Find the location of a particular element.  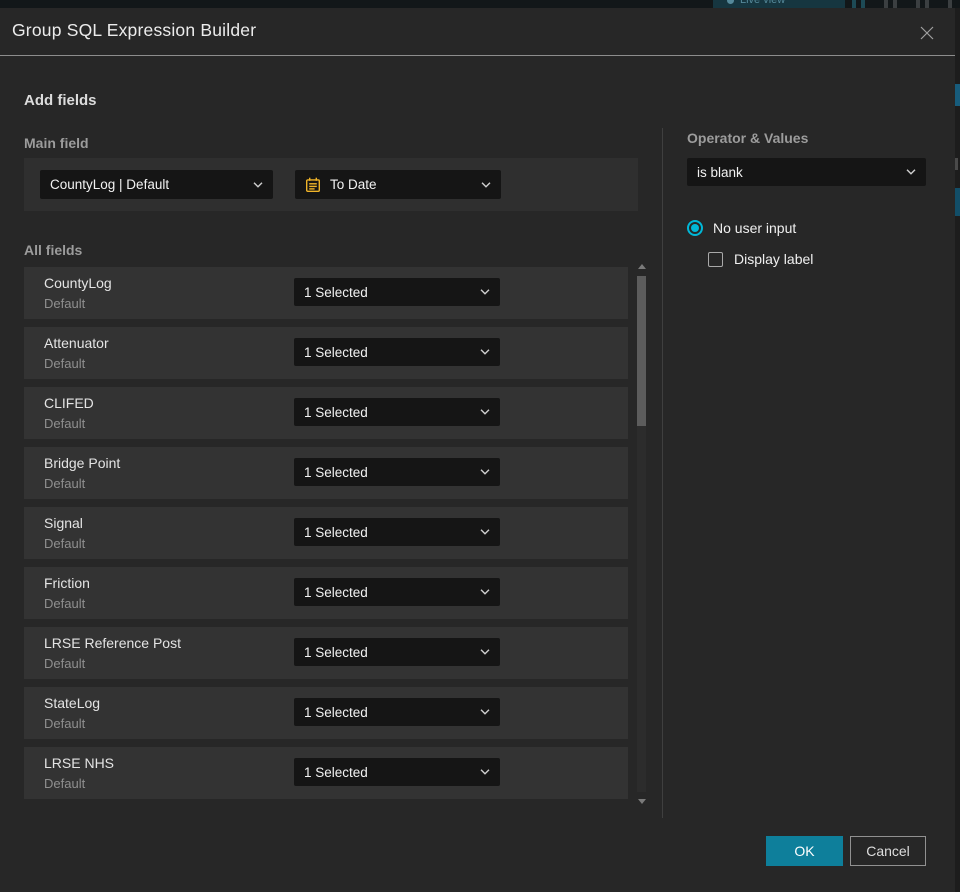

no-user-input-label: No user input is located at coordinates (755, 228).